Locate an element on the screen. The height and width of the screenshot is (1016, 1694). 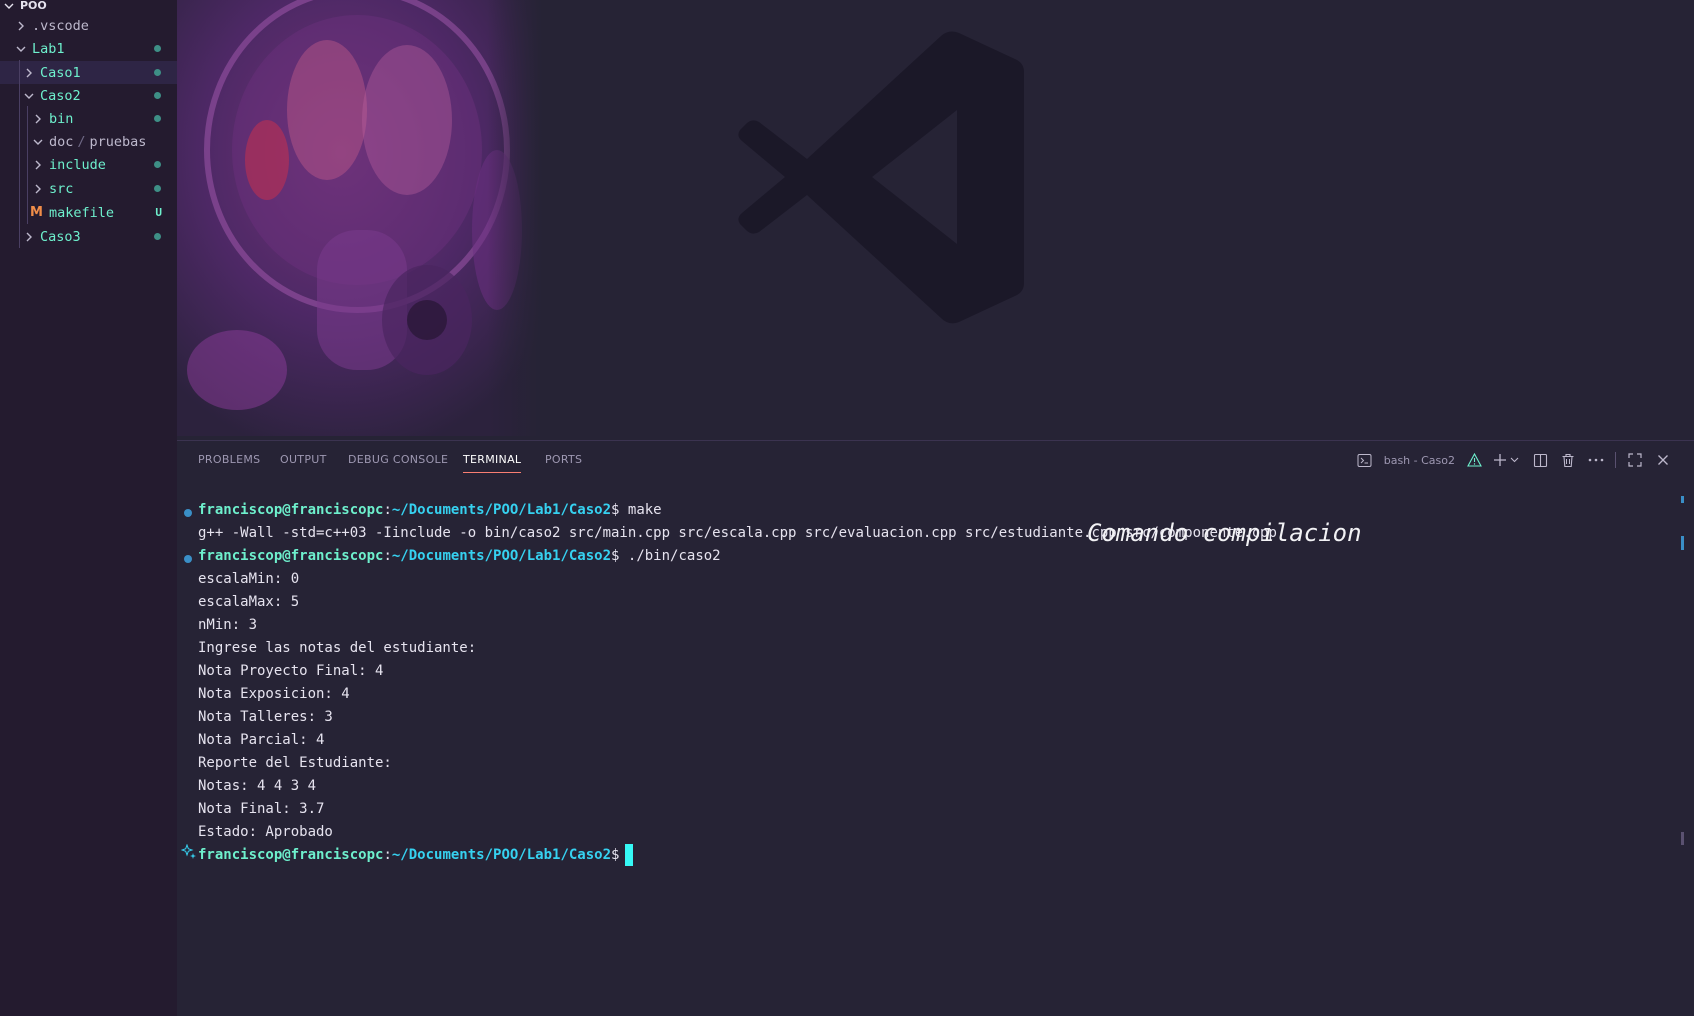
tab-terminal: TERMINAL is located at coordinates (492, 463).